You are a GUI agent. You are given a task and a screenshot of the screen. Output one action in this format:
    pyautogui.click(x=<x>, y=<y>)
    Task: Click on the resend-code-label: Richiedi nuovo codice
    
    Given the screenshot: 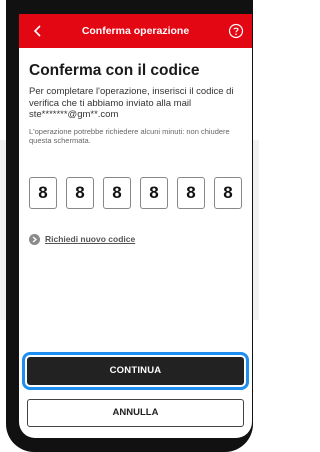 What is the action you would take?
    pyautogui.click(x=90, y=239)
    